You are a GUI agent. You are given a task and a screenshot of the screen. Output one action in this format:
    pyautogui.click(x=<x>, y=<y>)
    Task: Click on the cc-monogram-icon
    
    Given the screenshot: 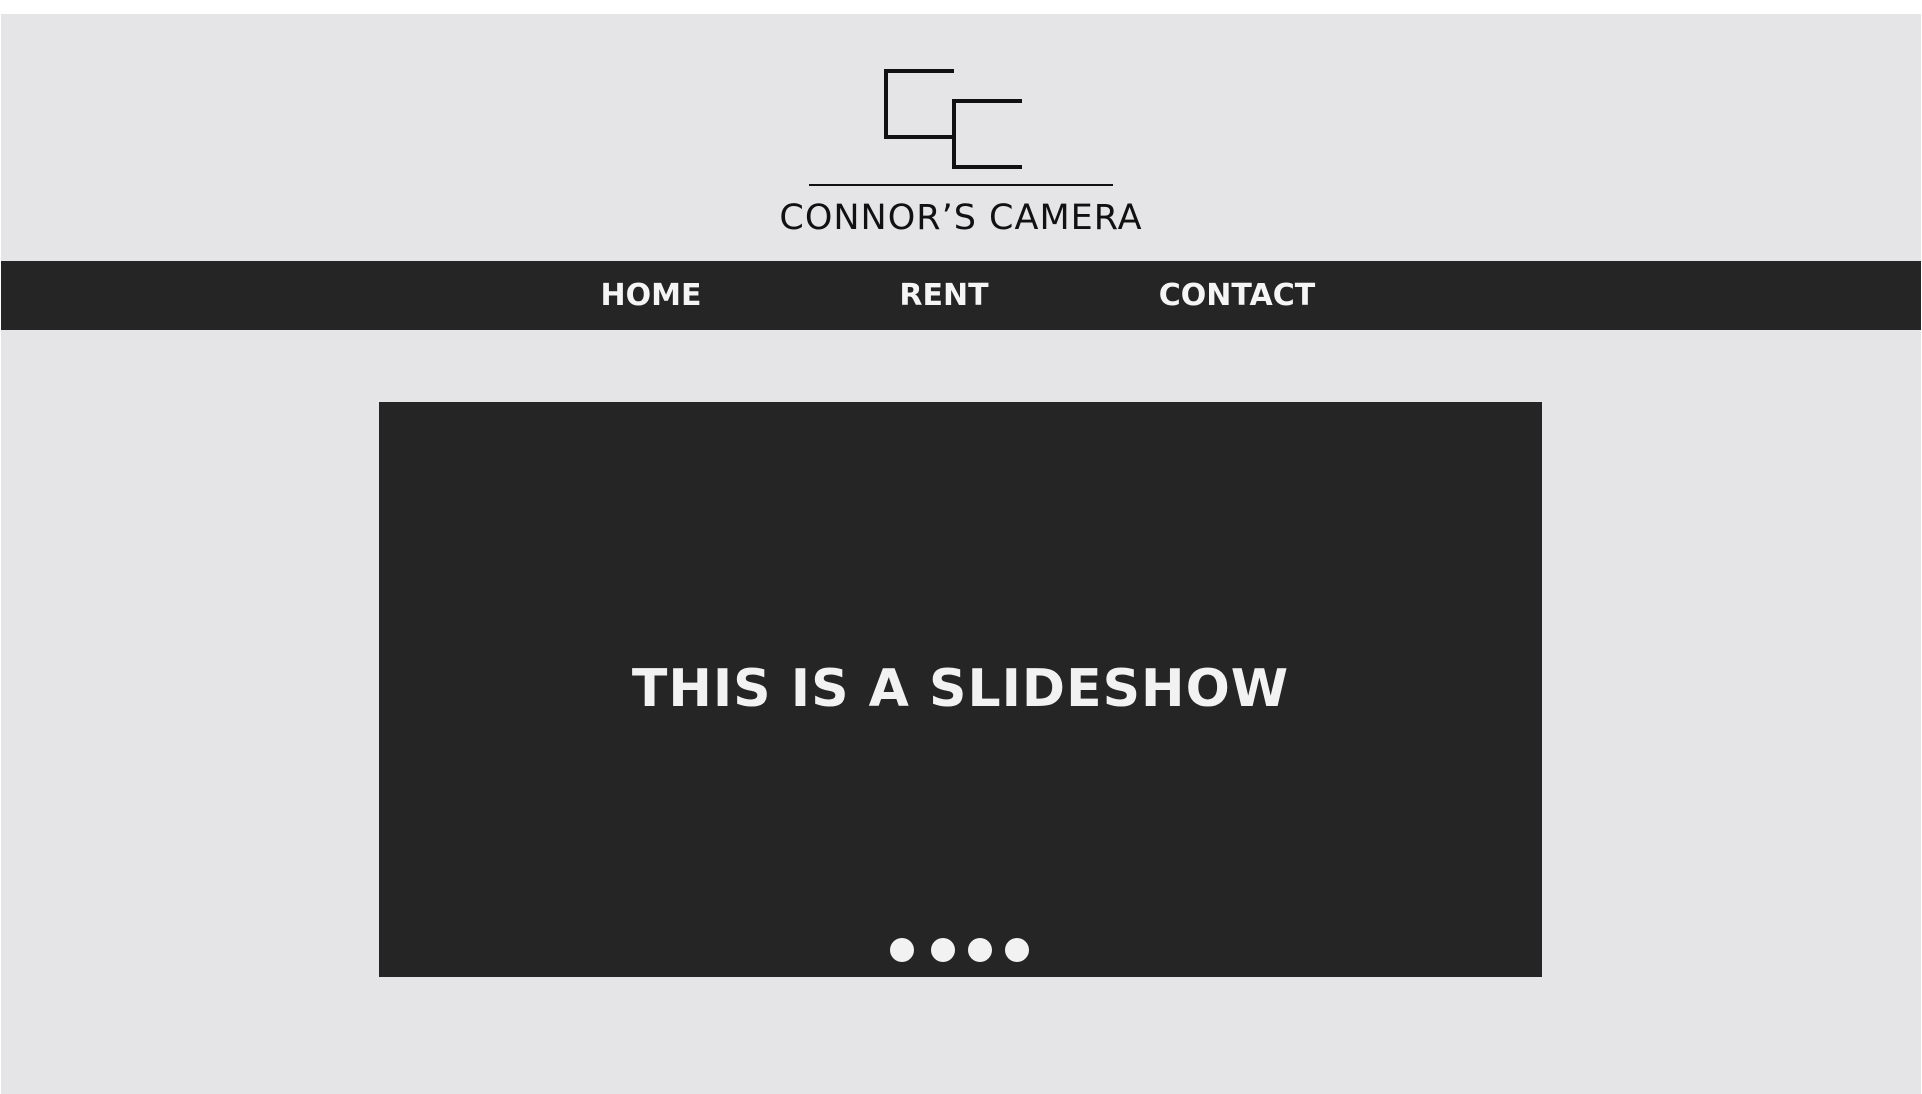 What is the action you would take?
    pyautogui.click(x=953, y=119)
    